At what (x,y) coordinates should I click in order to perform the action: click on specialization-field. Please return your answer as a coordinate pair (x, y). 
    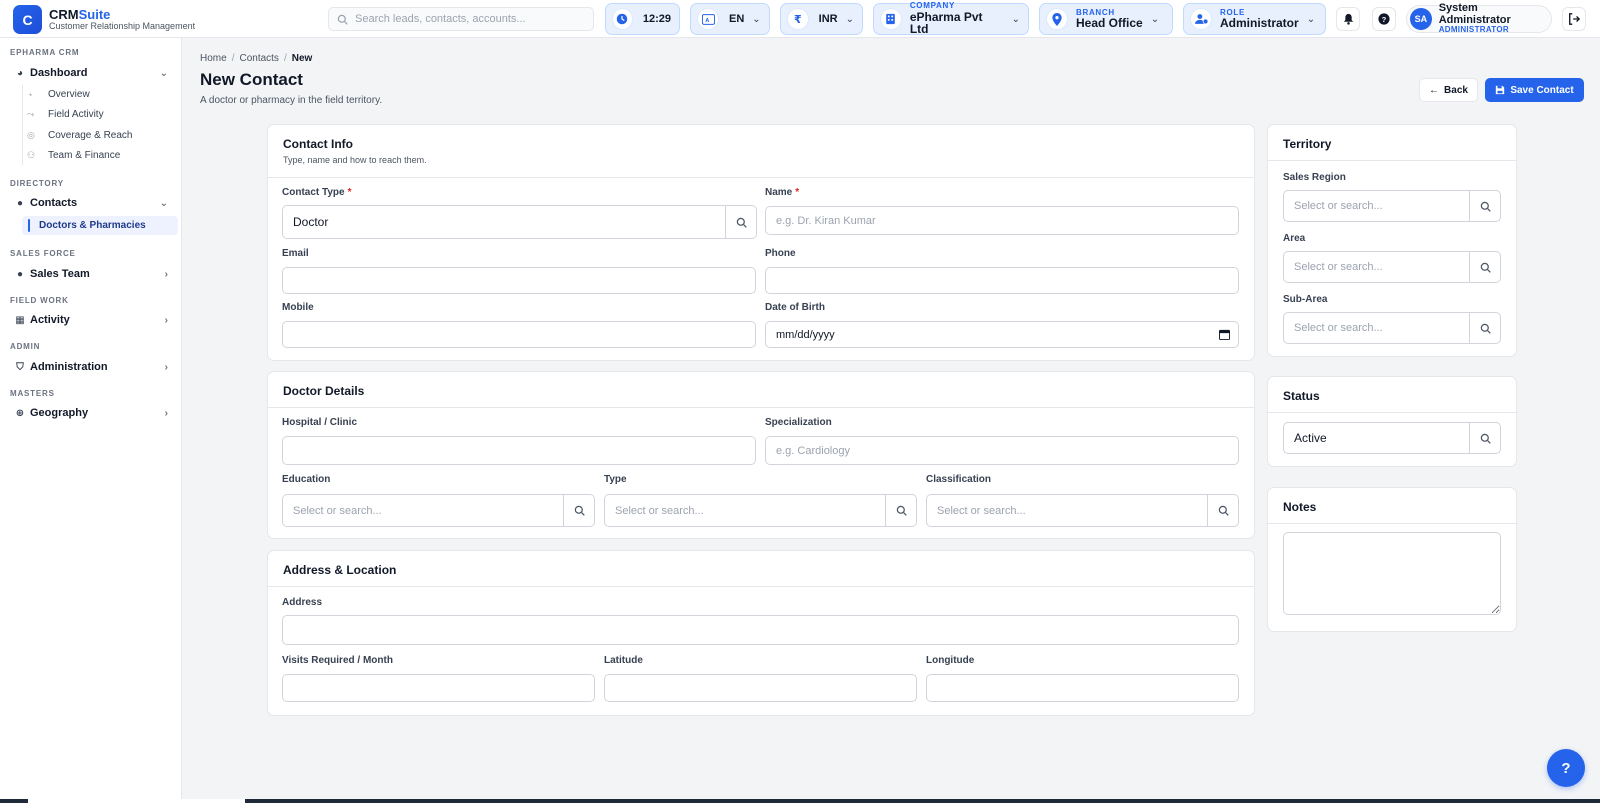
    Looking at the image, I should click on (1002, 450).